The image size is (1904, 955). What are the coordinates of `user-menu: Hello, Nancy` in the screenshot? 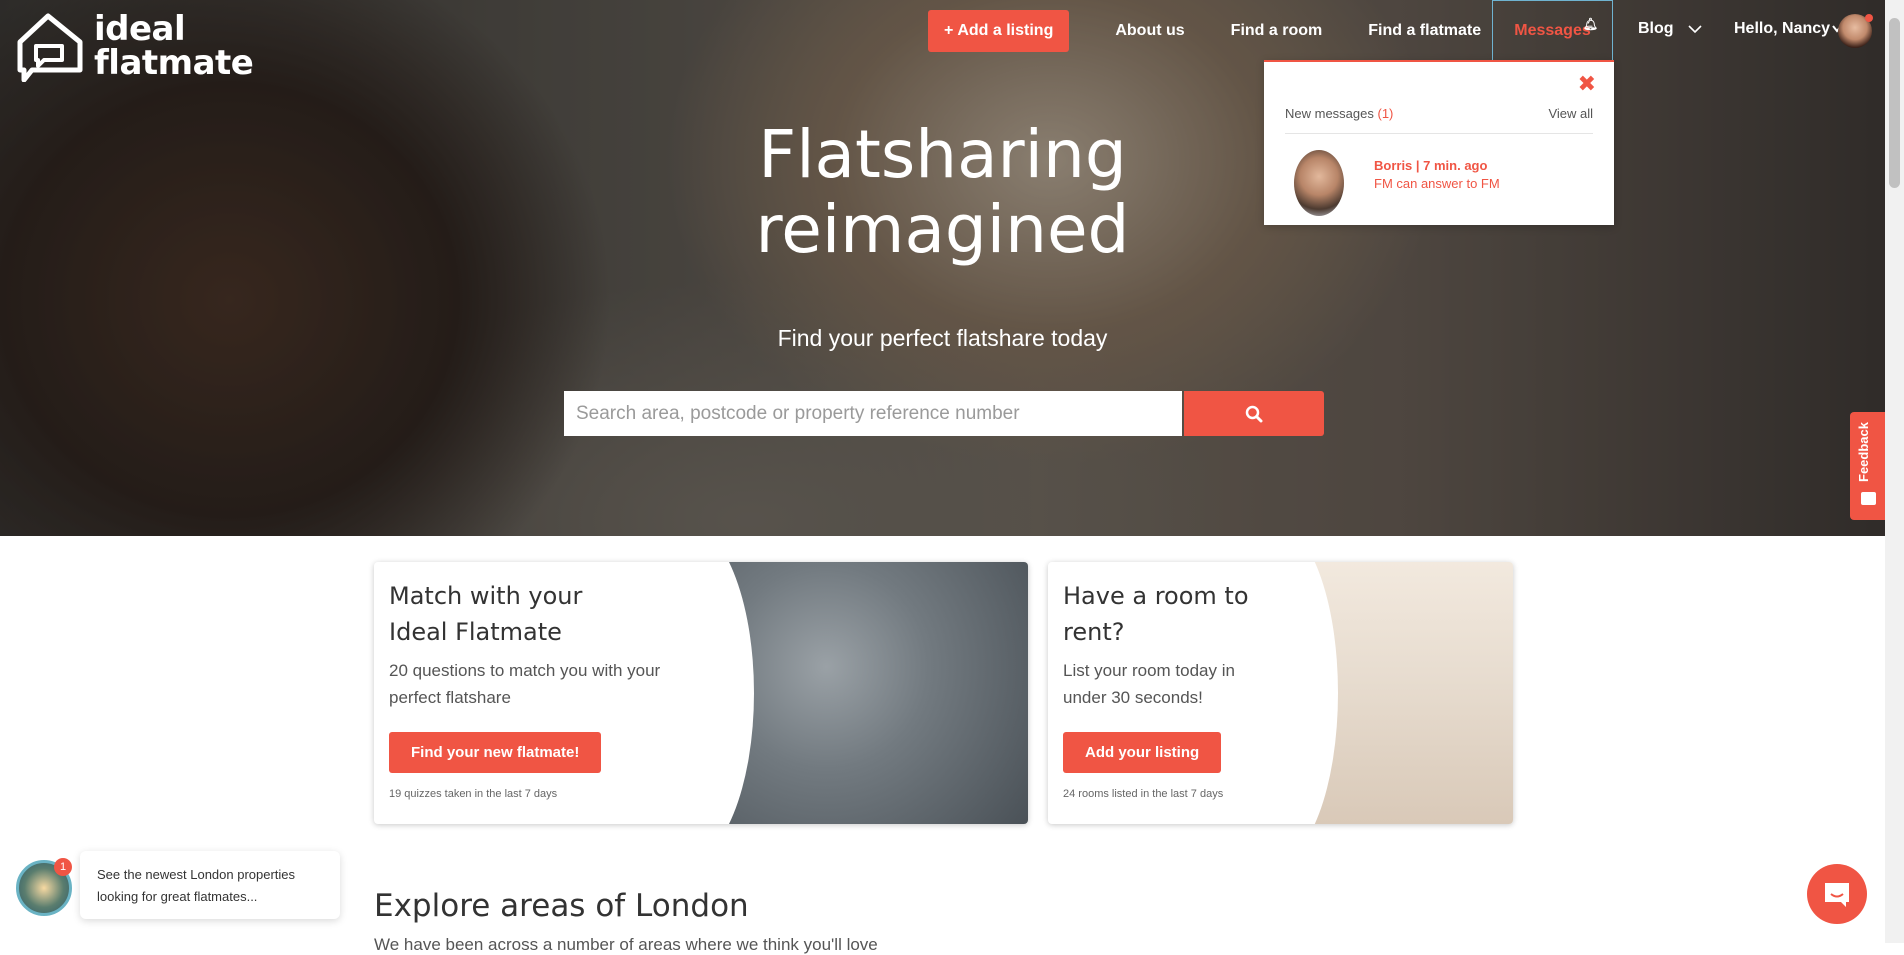 It's located at (1788, 29).